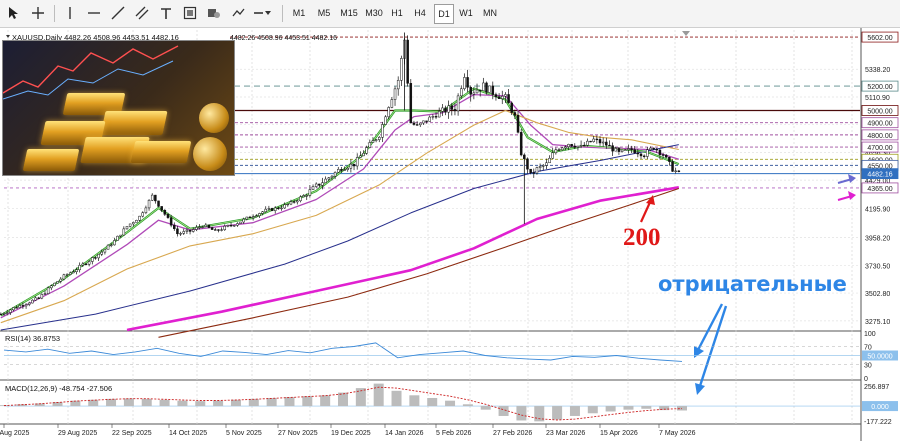 The width and height of the screenshot is (900, 446). I want to click on rectangle-icon, so click(190, 13).